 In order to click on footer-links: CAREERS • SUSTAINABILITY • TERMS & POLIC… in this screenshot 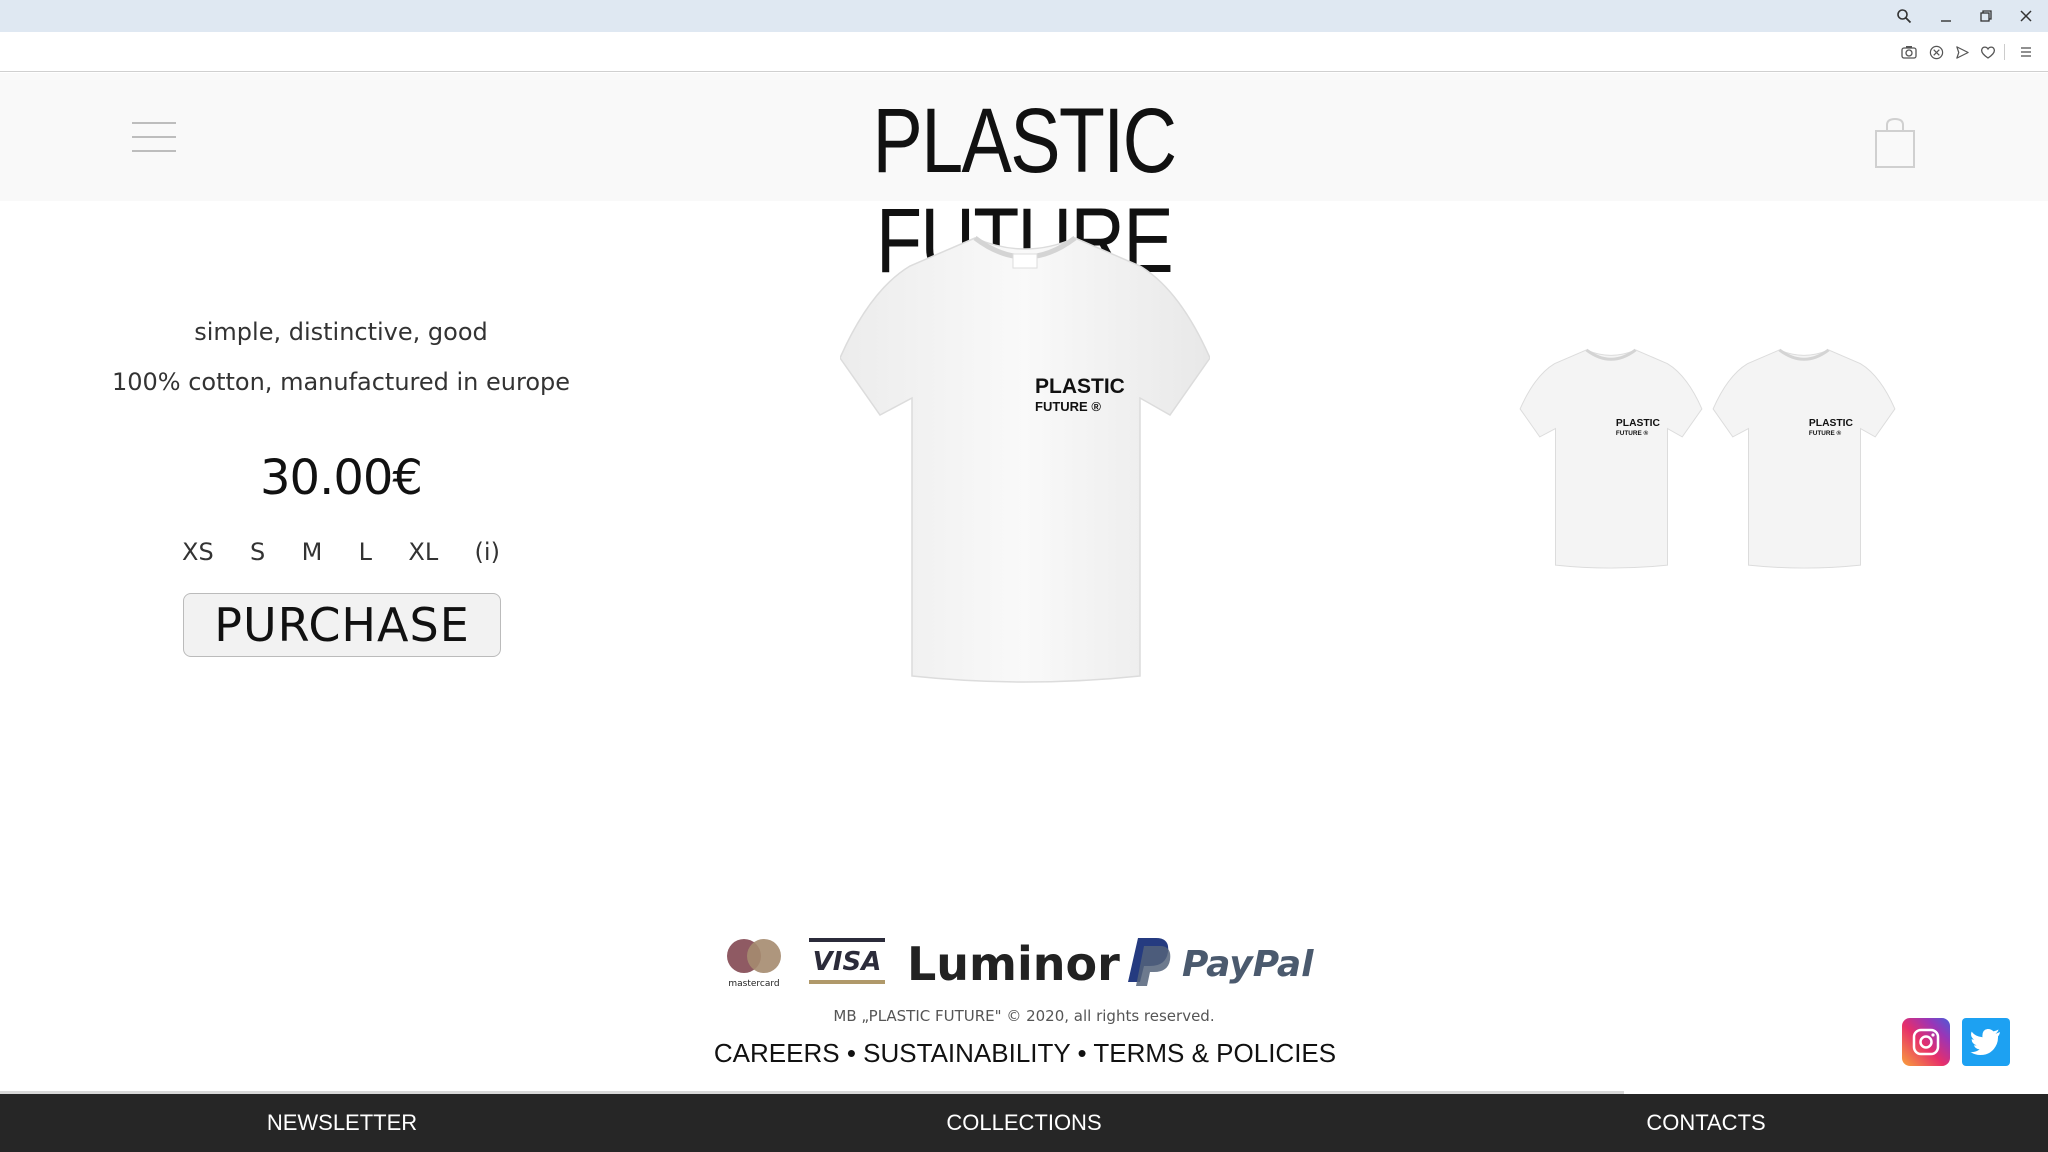, I will do `click(1025, 1053)`.